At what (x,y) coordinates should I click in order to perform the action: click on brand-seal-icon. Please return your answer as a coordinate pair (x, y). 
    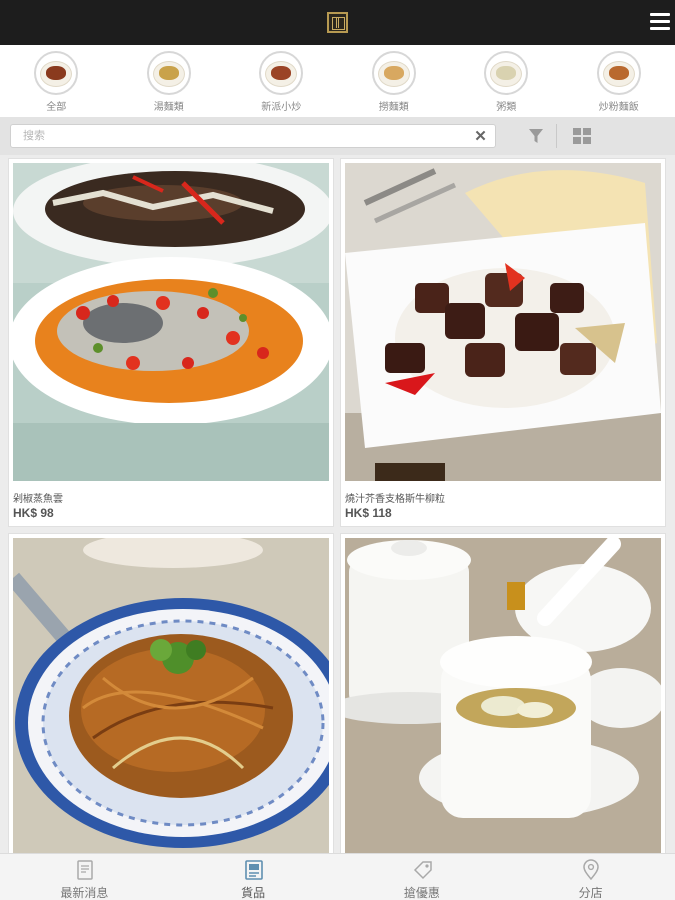
    Looking at the image, I should click on (337, 22).